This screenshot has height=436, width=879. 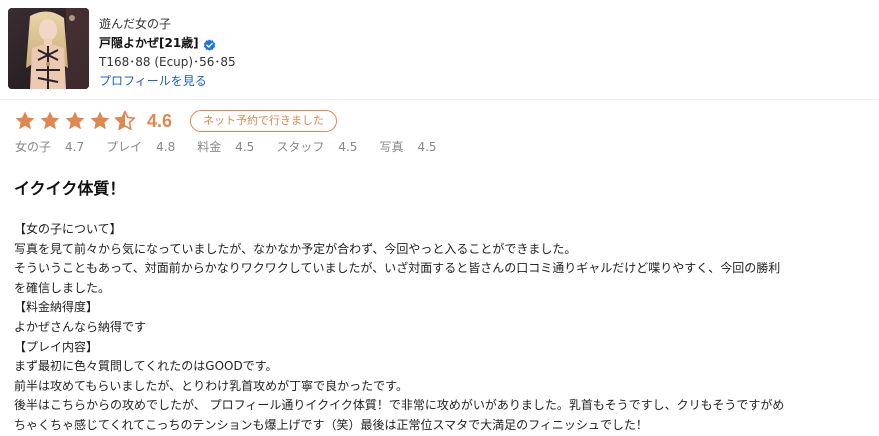 I want to click on review-line: を確信しました。, so click(x=62, y=287).